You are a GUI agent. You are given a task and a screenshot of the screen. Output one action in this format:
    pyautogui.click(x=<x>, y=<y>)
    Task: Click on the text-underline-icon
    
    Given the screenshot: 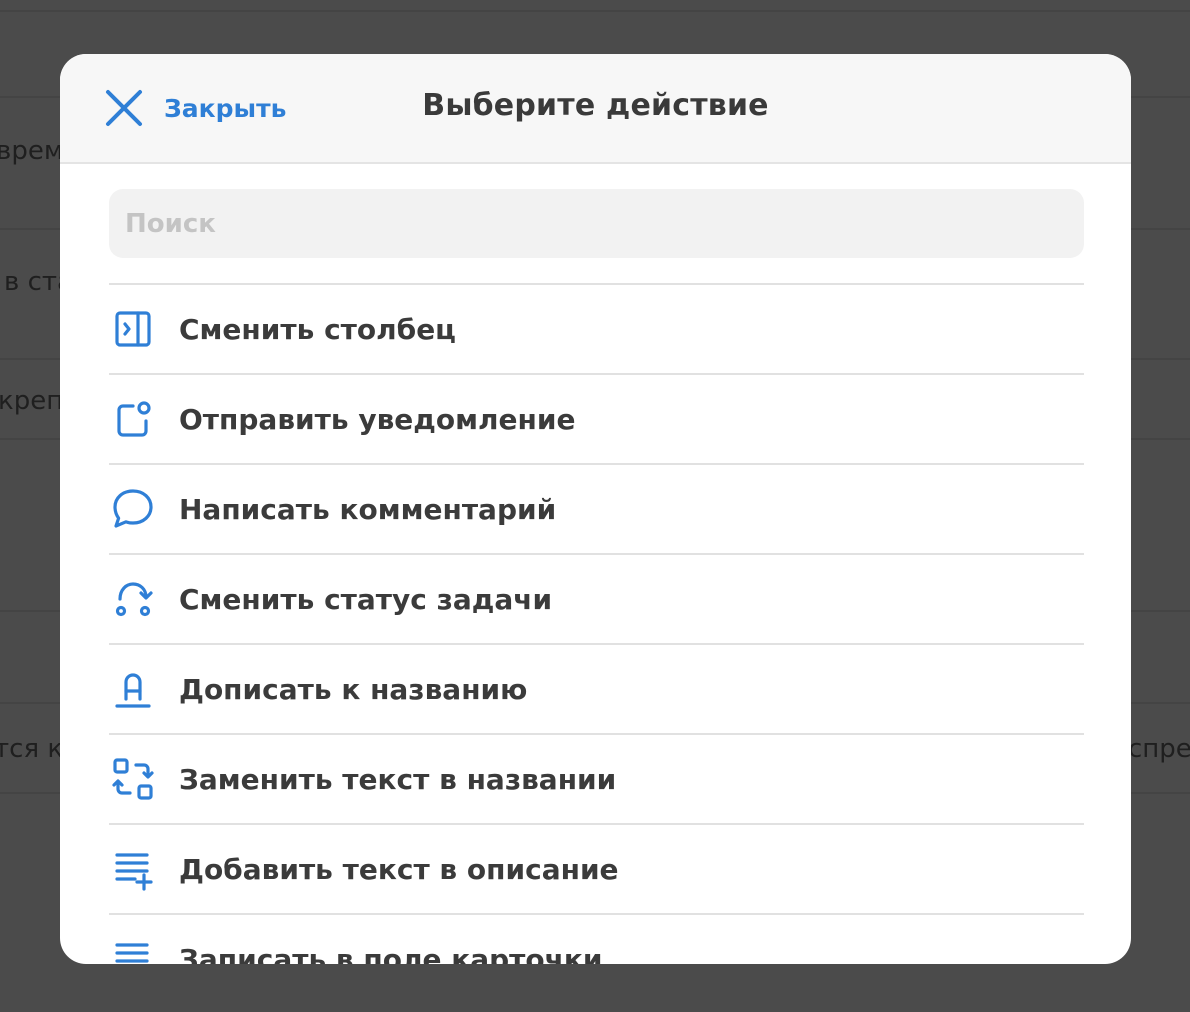 What is the action you would take?
    pyautogui.click(x=133, y=689)
    